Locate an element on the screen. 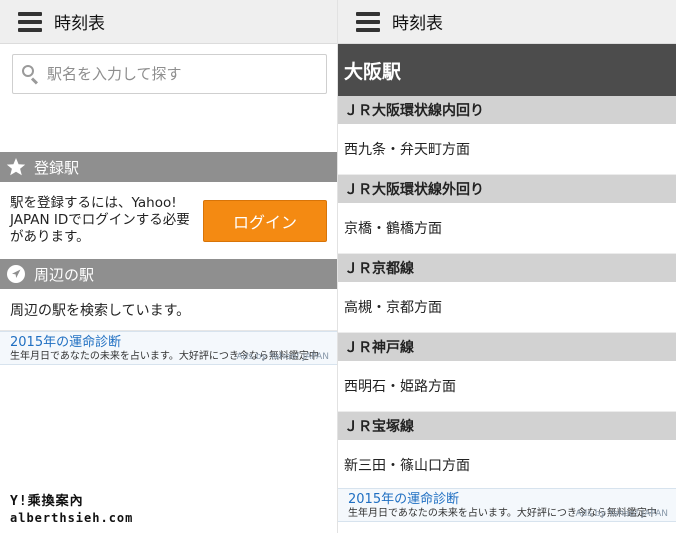 The height and width of the screenshot is (533, 676). watermark-url: alberthsieh.com is located at coordinates (72, 518).